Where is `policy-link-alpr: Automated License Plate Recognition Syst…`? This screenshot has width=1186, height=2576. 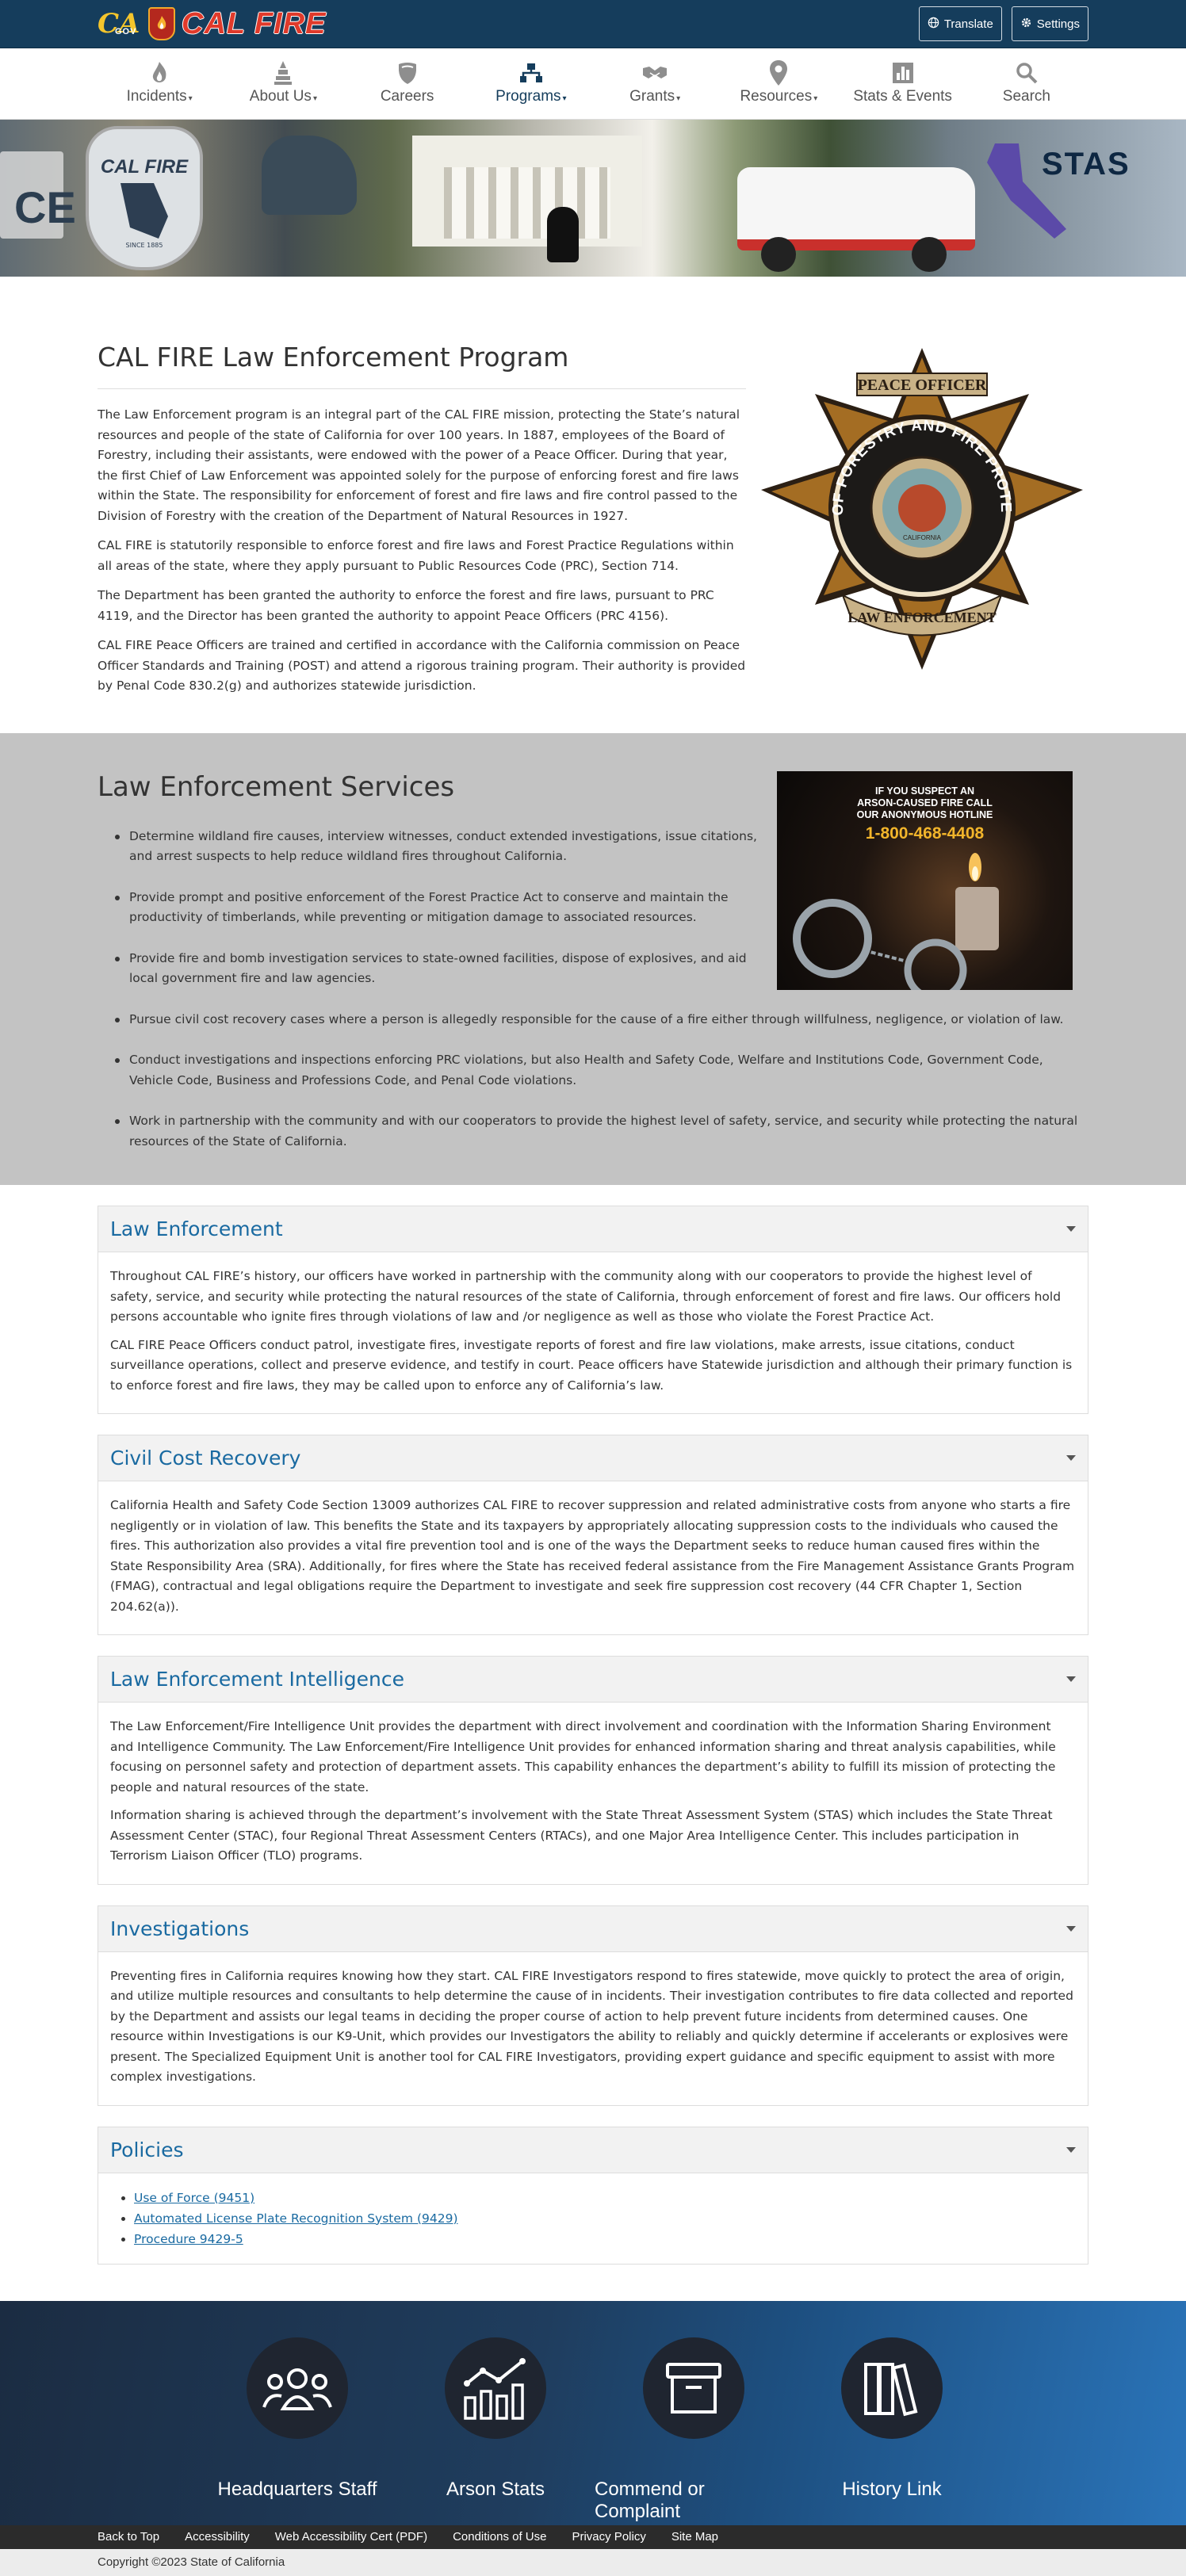 policy-link-alpr: Automated License Plate Recognition Syst… is located at coordinates (296, 2218).